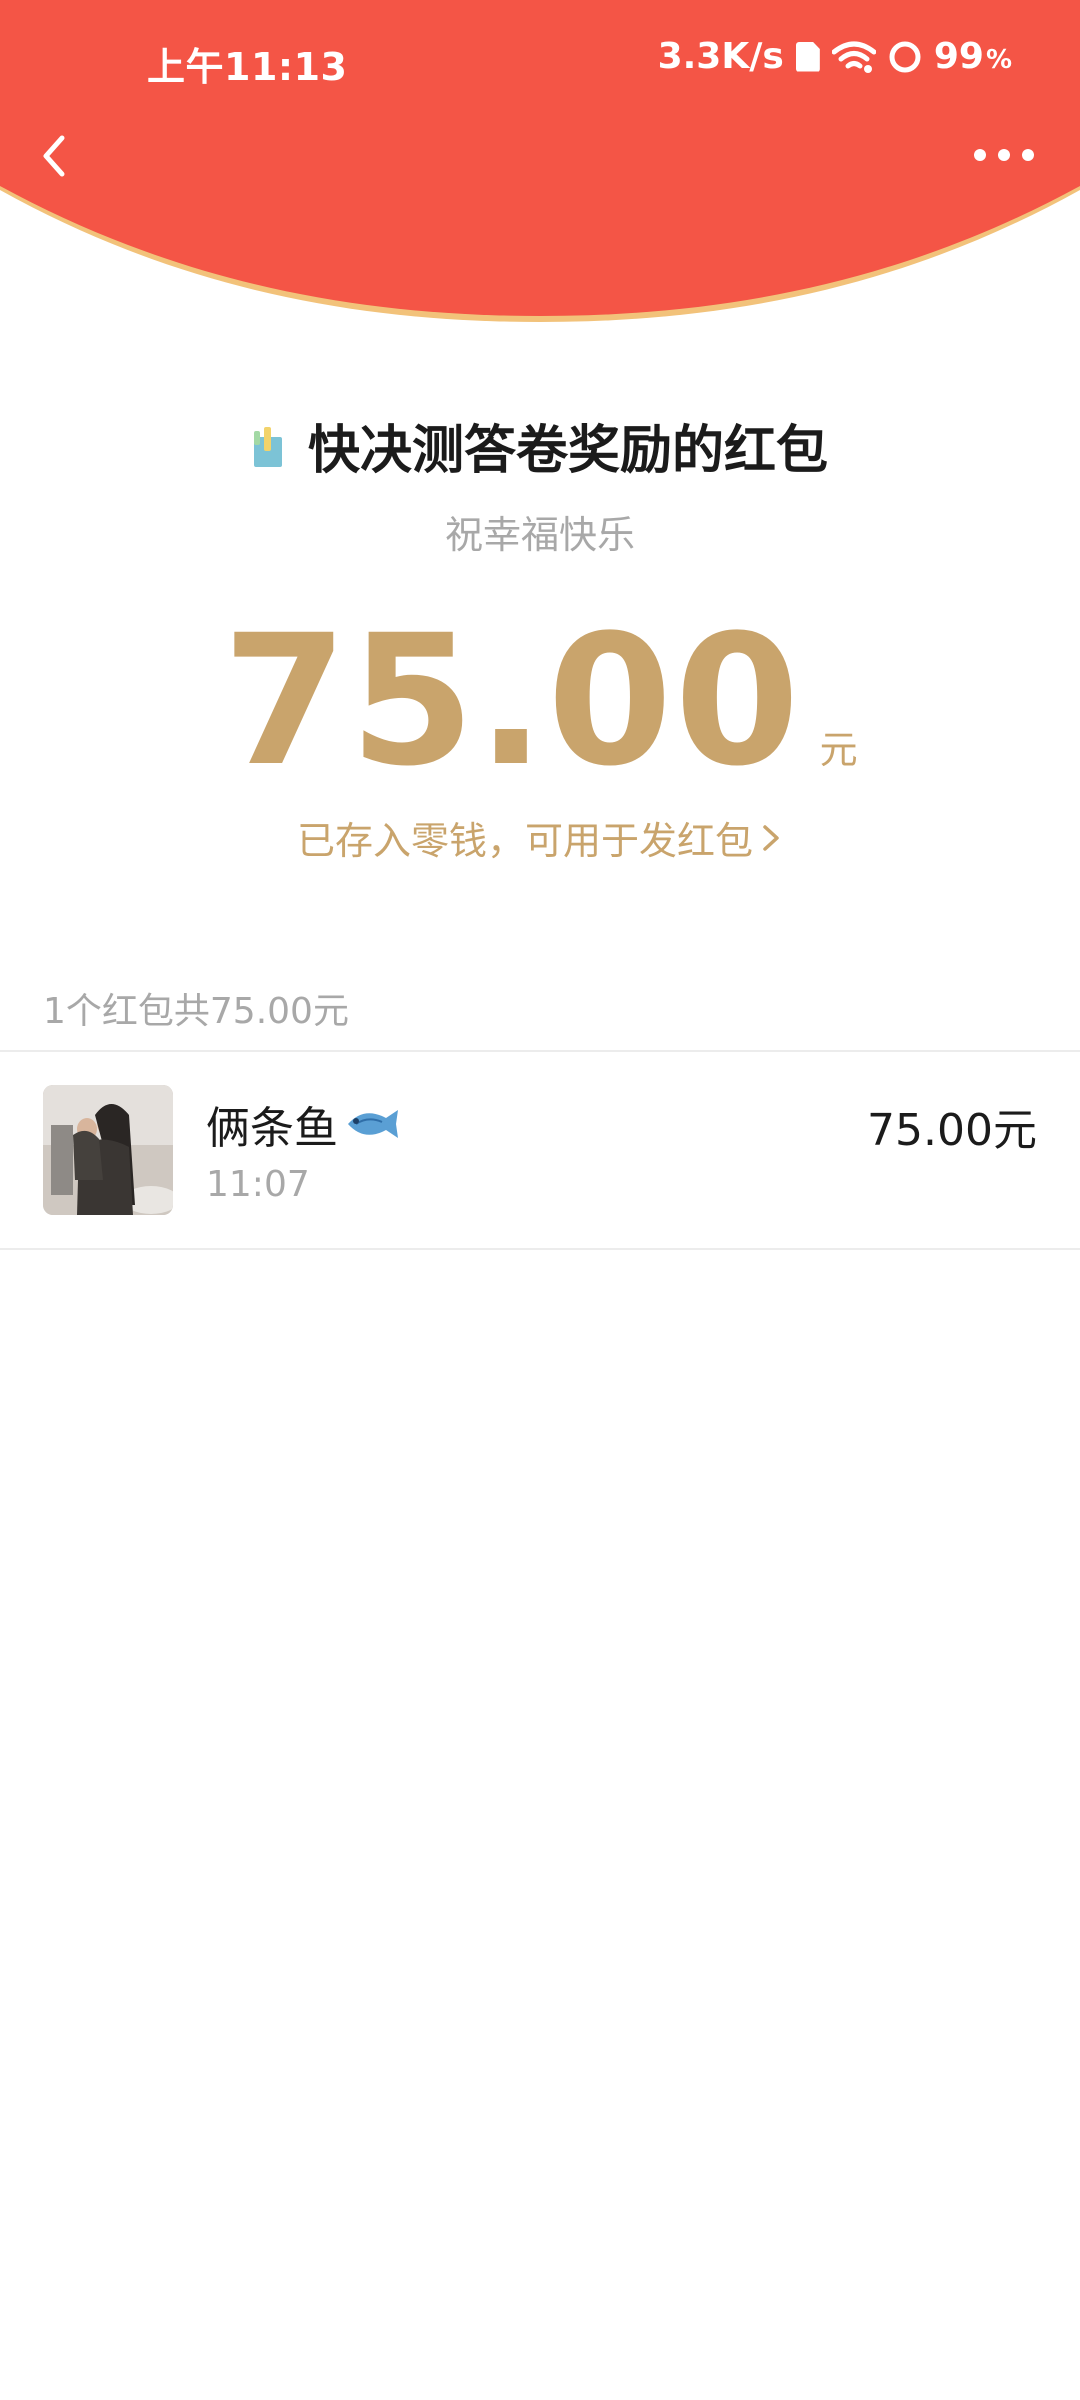  Describe the element at coordinates (905, 56) in the screenshot. I see `battery-ring-icon` at that location.